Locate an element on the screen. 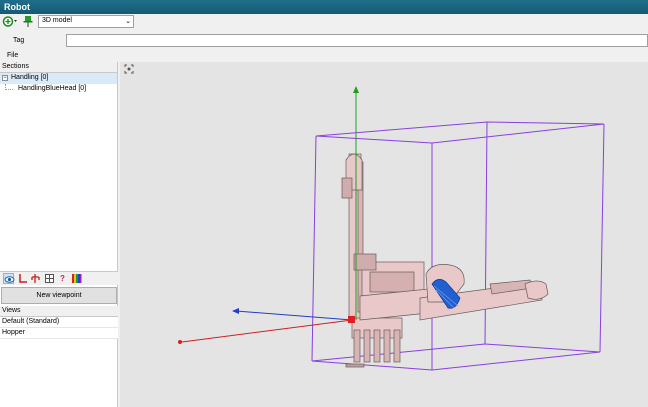 The width and height of the screenshot is (648, 407). tree-item-handlingbluehead: HandlingBlueHead [0] is located at coordinates (58, 89).